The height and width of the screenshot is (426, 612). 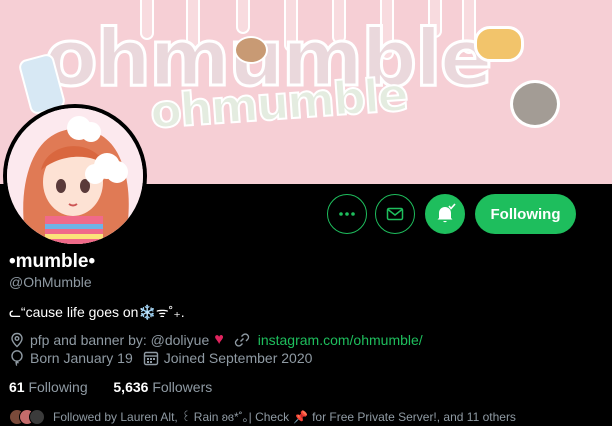 I want to click on profile-bio: ᓚ“cause life goes on❄️ᯤ˚₊., so click(x=97, y=312).